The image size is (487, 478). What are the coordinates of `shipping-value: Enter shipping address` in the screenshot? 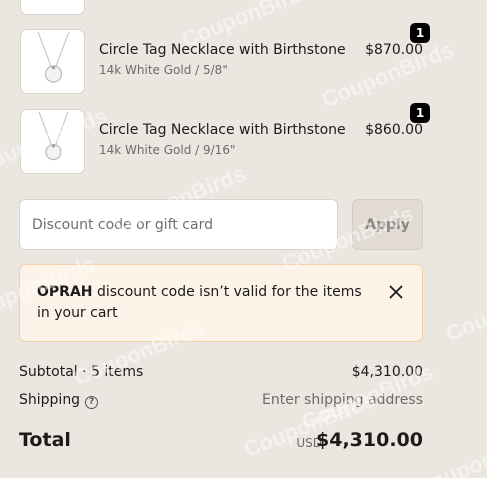 It's located at (342, 400).